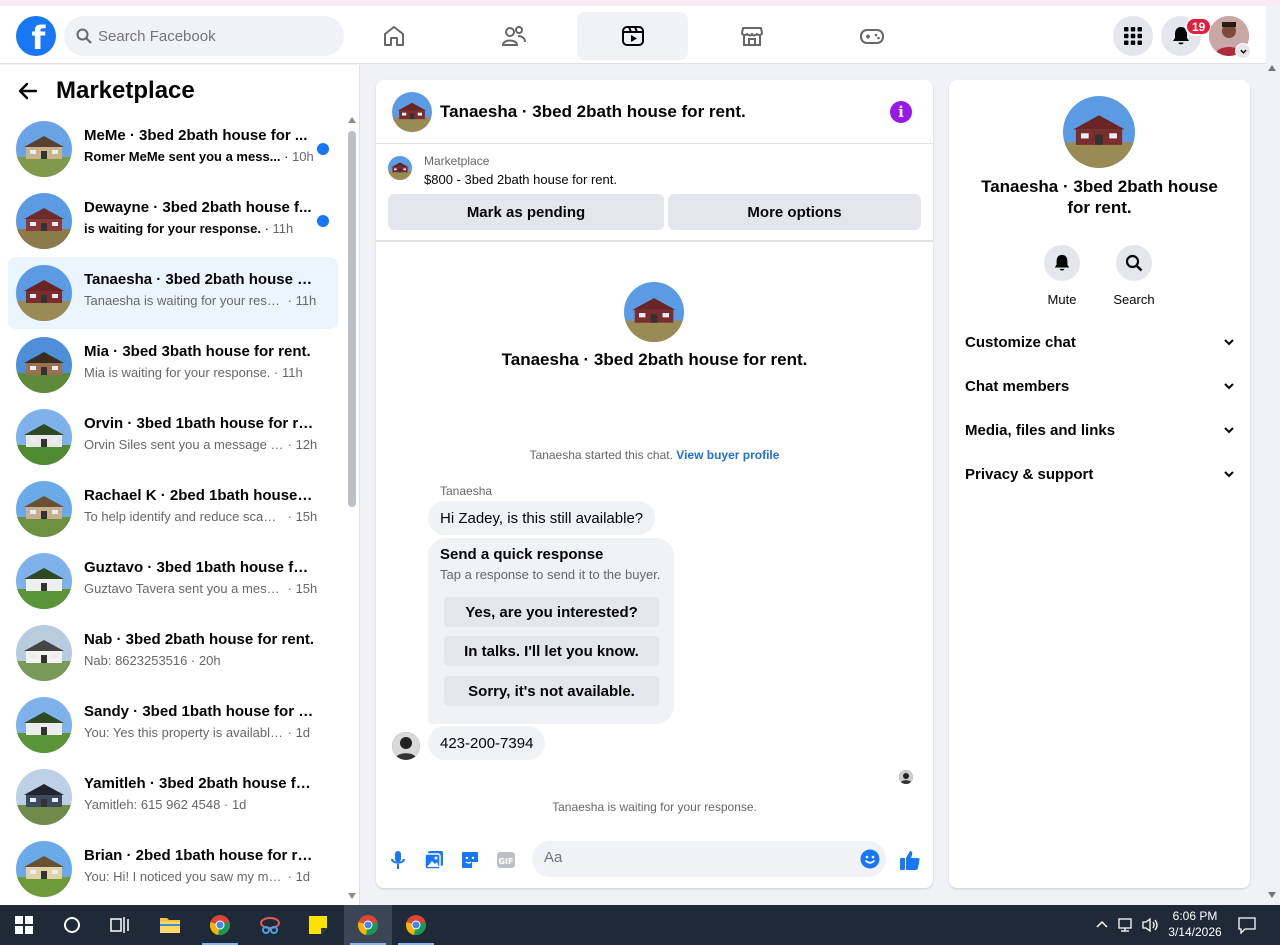 This screenshot has width=1280, height=945. What do you see at coordinates (551, 691) in the screenshot?
I see `quick-response-option: Sorry, it's not available.` at bounding box center [551, 691].